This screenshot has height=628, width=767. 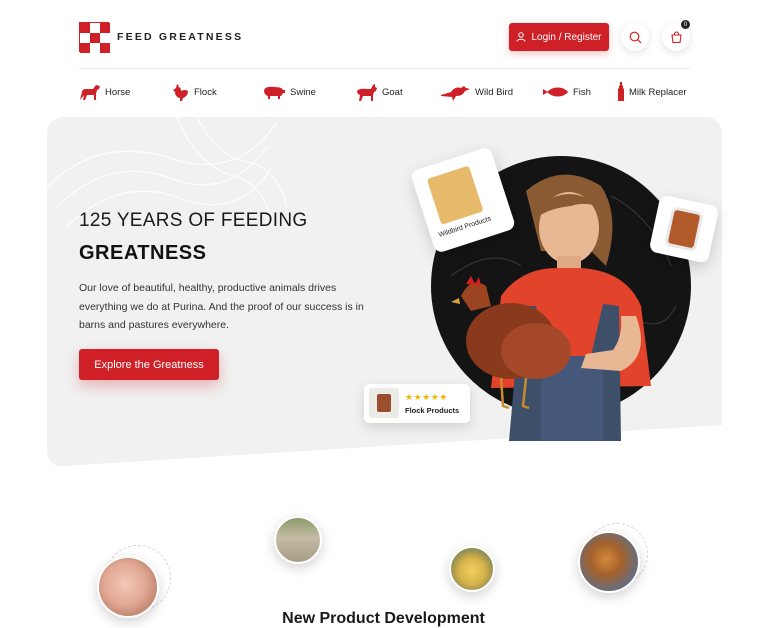 What do you see at coordinates (455, 195) in the screenshot?
I see `wildbird-product-bag-image` at bounding box center [455, 195].